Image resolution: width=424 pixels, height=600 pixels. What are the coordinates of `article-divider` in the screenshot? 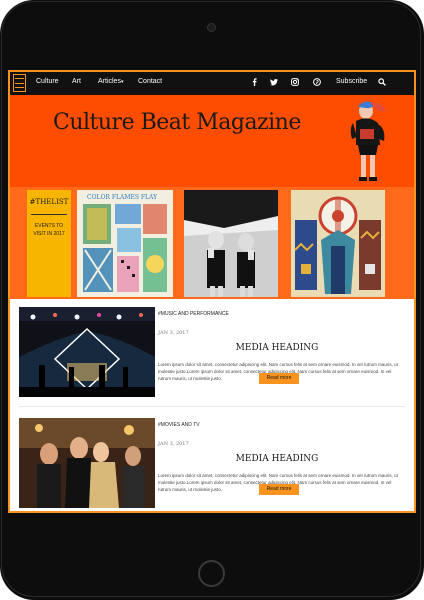 It's located at (212, 406).